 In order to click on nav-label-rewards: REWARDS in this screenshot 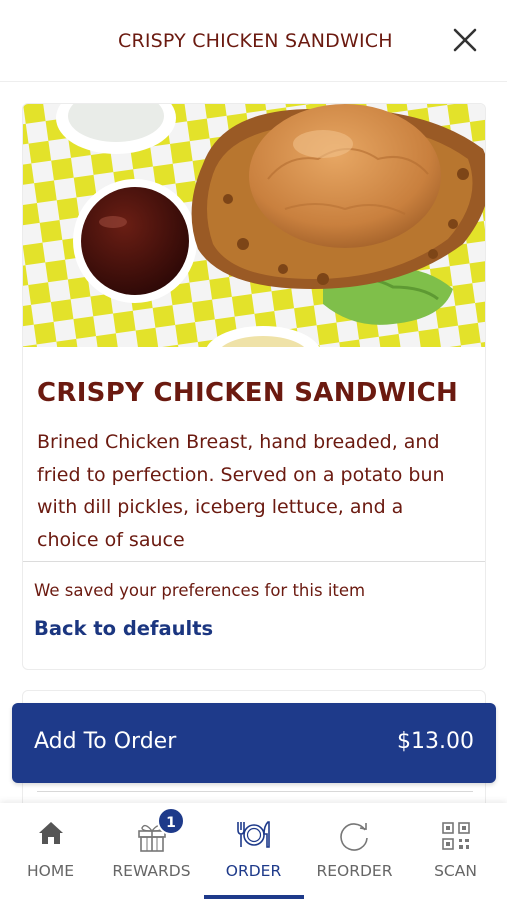, I will do `click(151, 871)`.